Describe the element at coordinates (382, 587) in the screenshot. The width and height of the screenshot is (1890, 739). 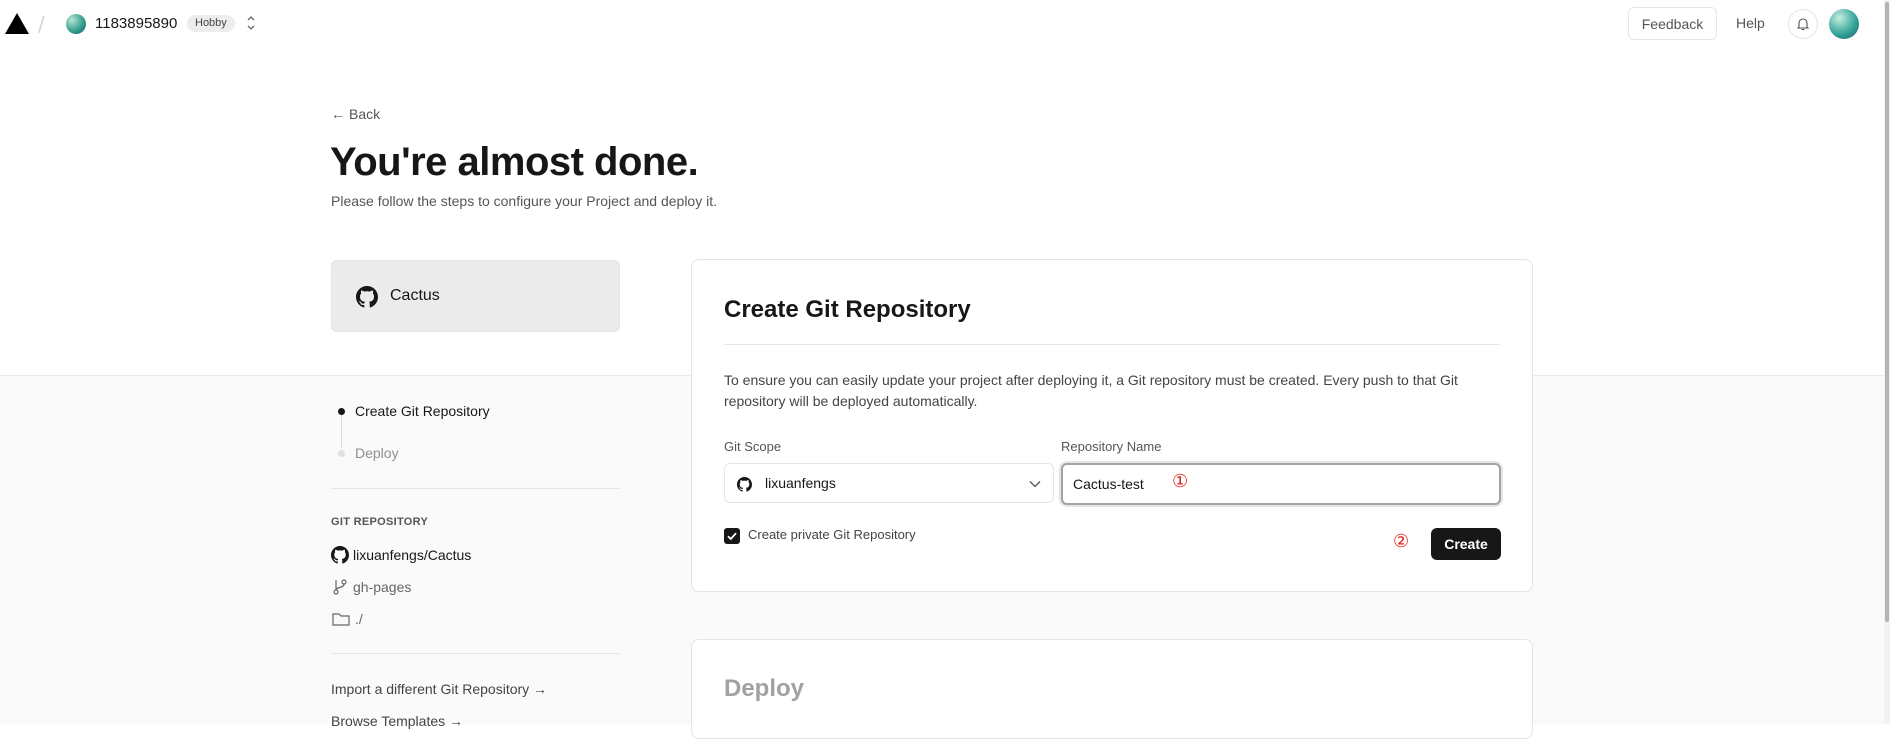
I see `git-branch-name: gh-pages` at that location.